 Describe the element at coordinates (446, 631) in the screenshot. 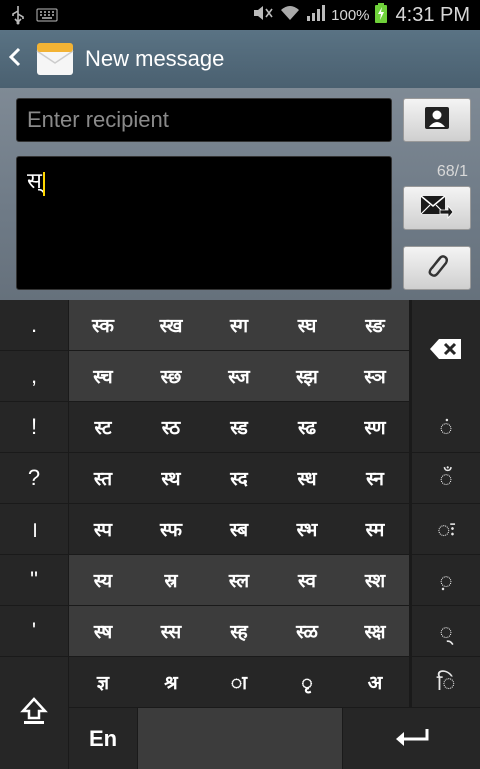

I see `matra-key: ्` at that location.